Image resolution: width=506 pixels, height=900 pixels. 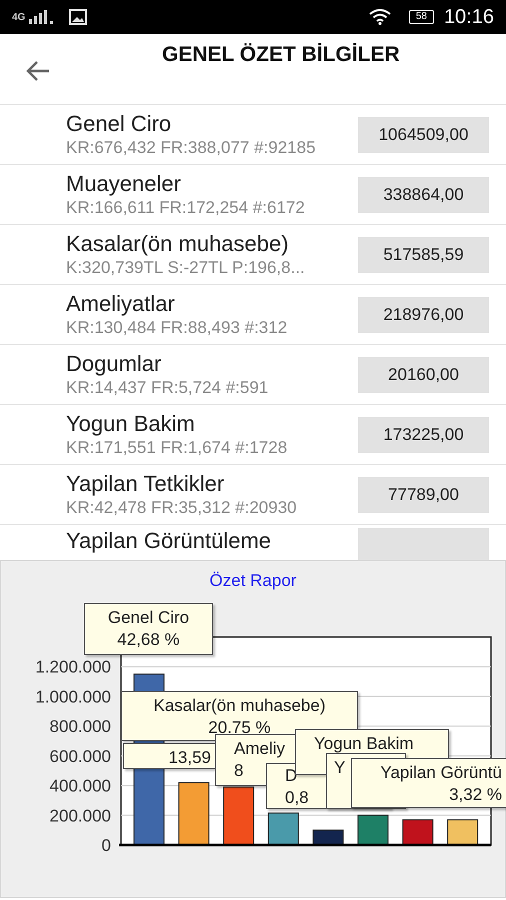 I want to click on item-detail: KR:130,484 FR:88,493 #:312, so click(x=177, y=327).